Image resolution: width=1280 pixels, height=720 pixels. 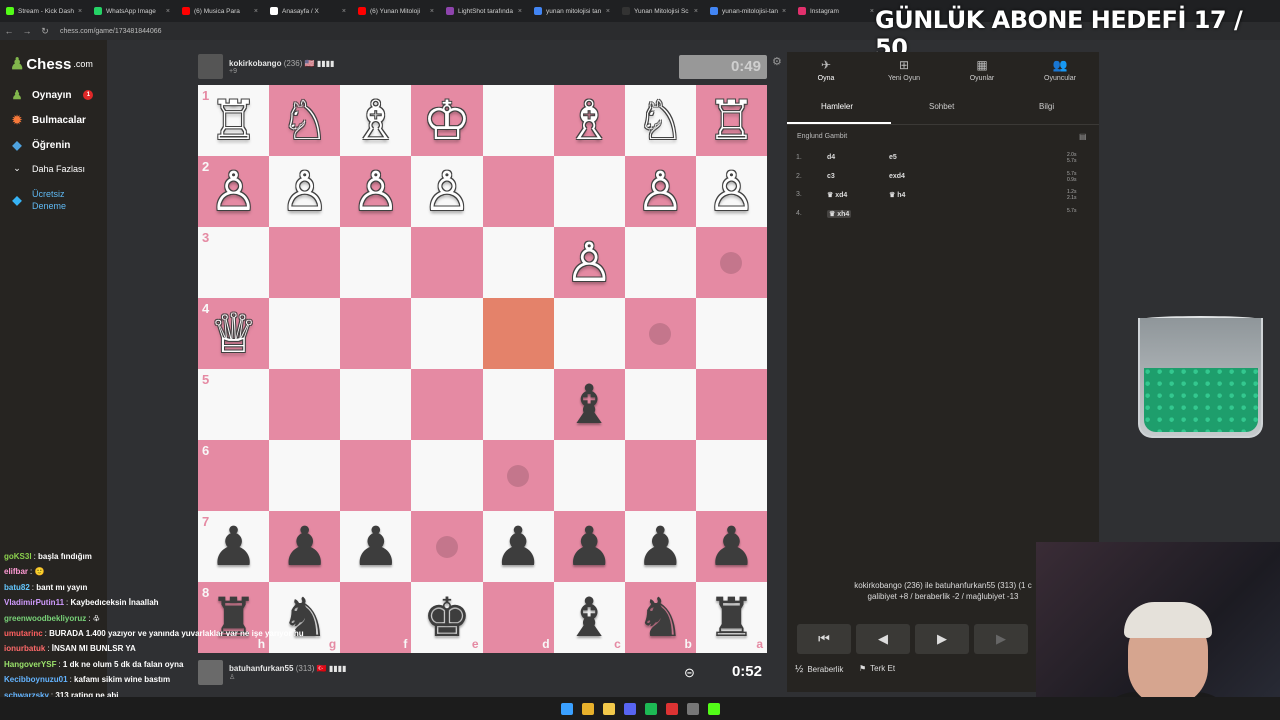 What do you see at coordinates (51, 64) in the screenshot?
I see `chess-logo: ♟ Chess .com` at bounding box center [51, 64].